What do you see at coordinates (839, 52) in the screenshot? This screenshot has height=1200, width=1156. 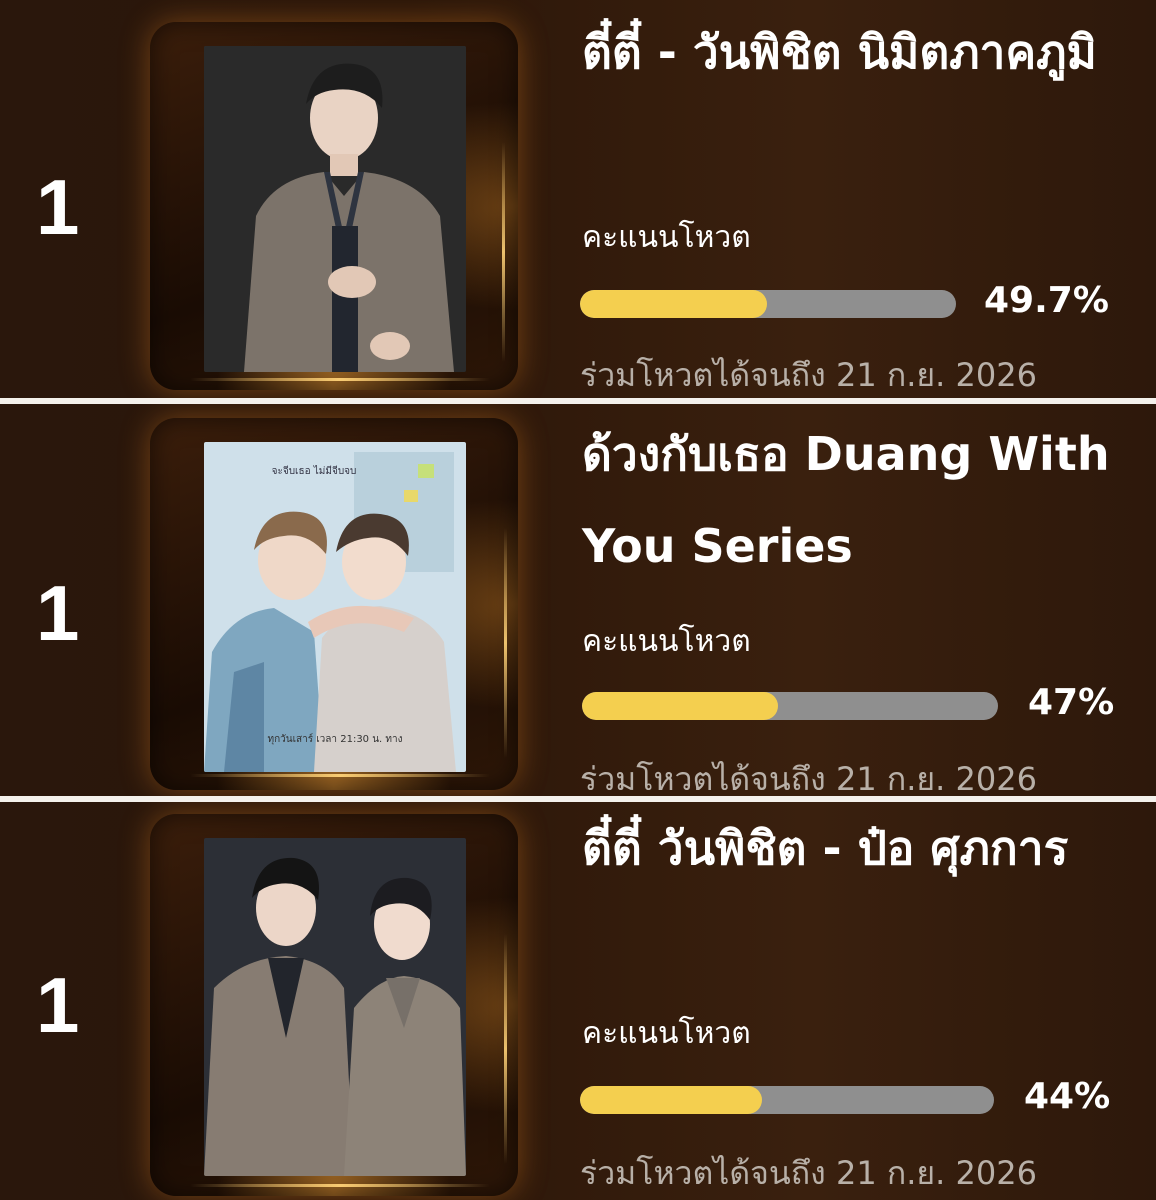 I see `entry-title: ตี๋ตี๋ - วันพิชิต นิมิตภาคภูมิ` at bounding box center [839, 52].